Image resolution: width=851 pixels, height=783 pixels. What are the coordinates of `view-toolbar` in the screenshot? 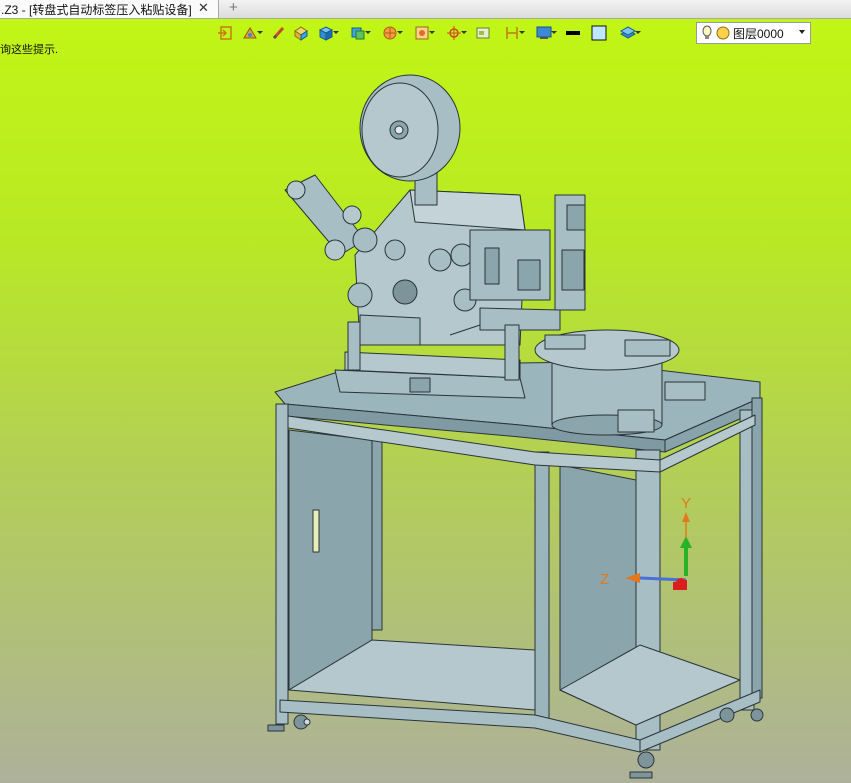 It's located at (428, 33).